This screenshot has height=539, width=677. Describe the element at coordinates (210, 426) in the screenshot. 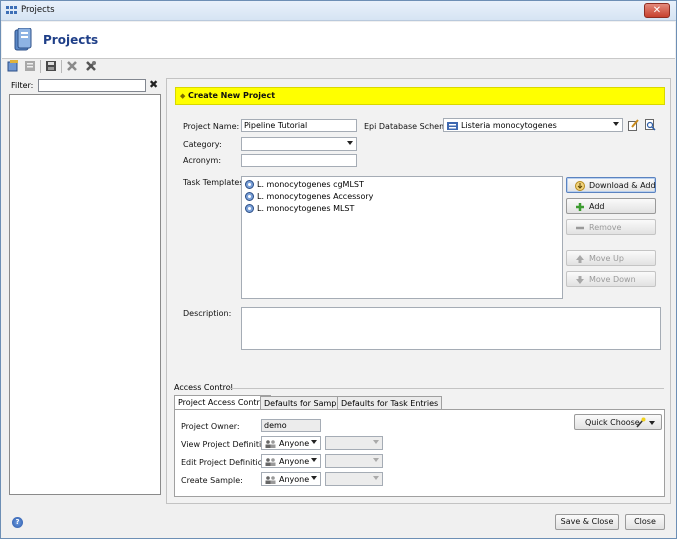

I see `project-owner-label: Project Owner:` at that location.